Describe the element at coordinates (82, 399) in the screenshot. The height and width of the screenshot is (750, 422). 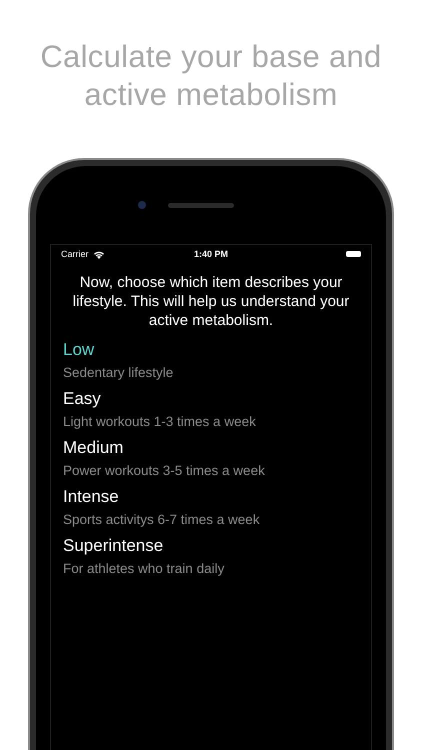
I see `option-title: Easy` at that location.